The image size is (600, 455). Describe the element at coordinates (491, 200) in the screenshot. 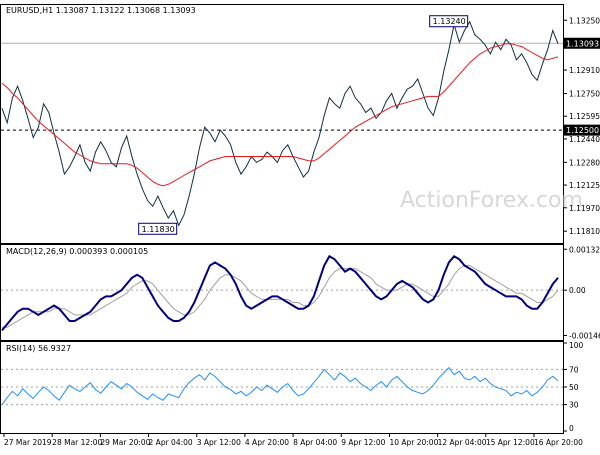

I see `watermark: ActionForex.com` at that location.